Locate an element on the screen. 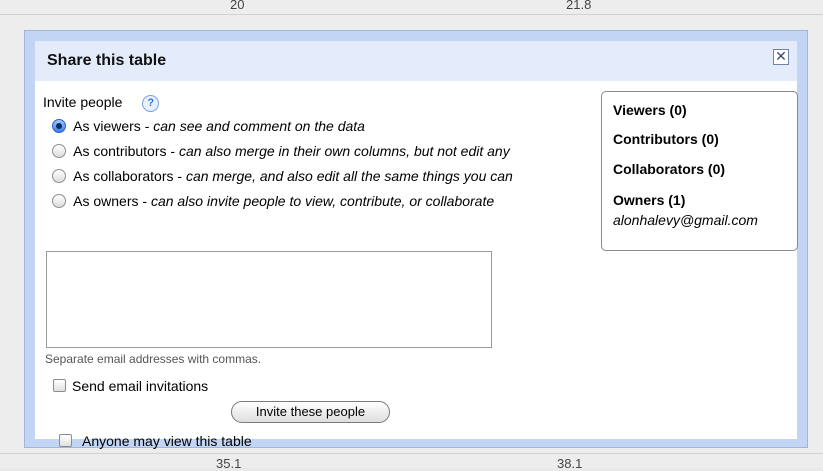  radio-viewers is located at coordinates (59, 126).